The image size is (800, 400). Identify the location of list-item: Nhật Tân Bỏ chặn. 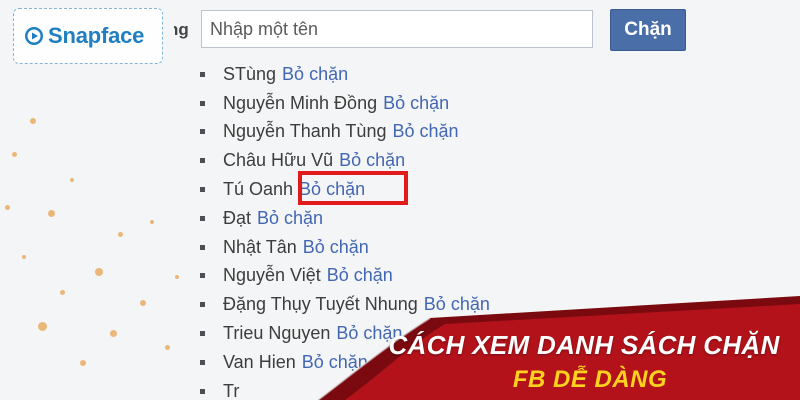
(345, 247).